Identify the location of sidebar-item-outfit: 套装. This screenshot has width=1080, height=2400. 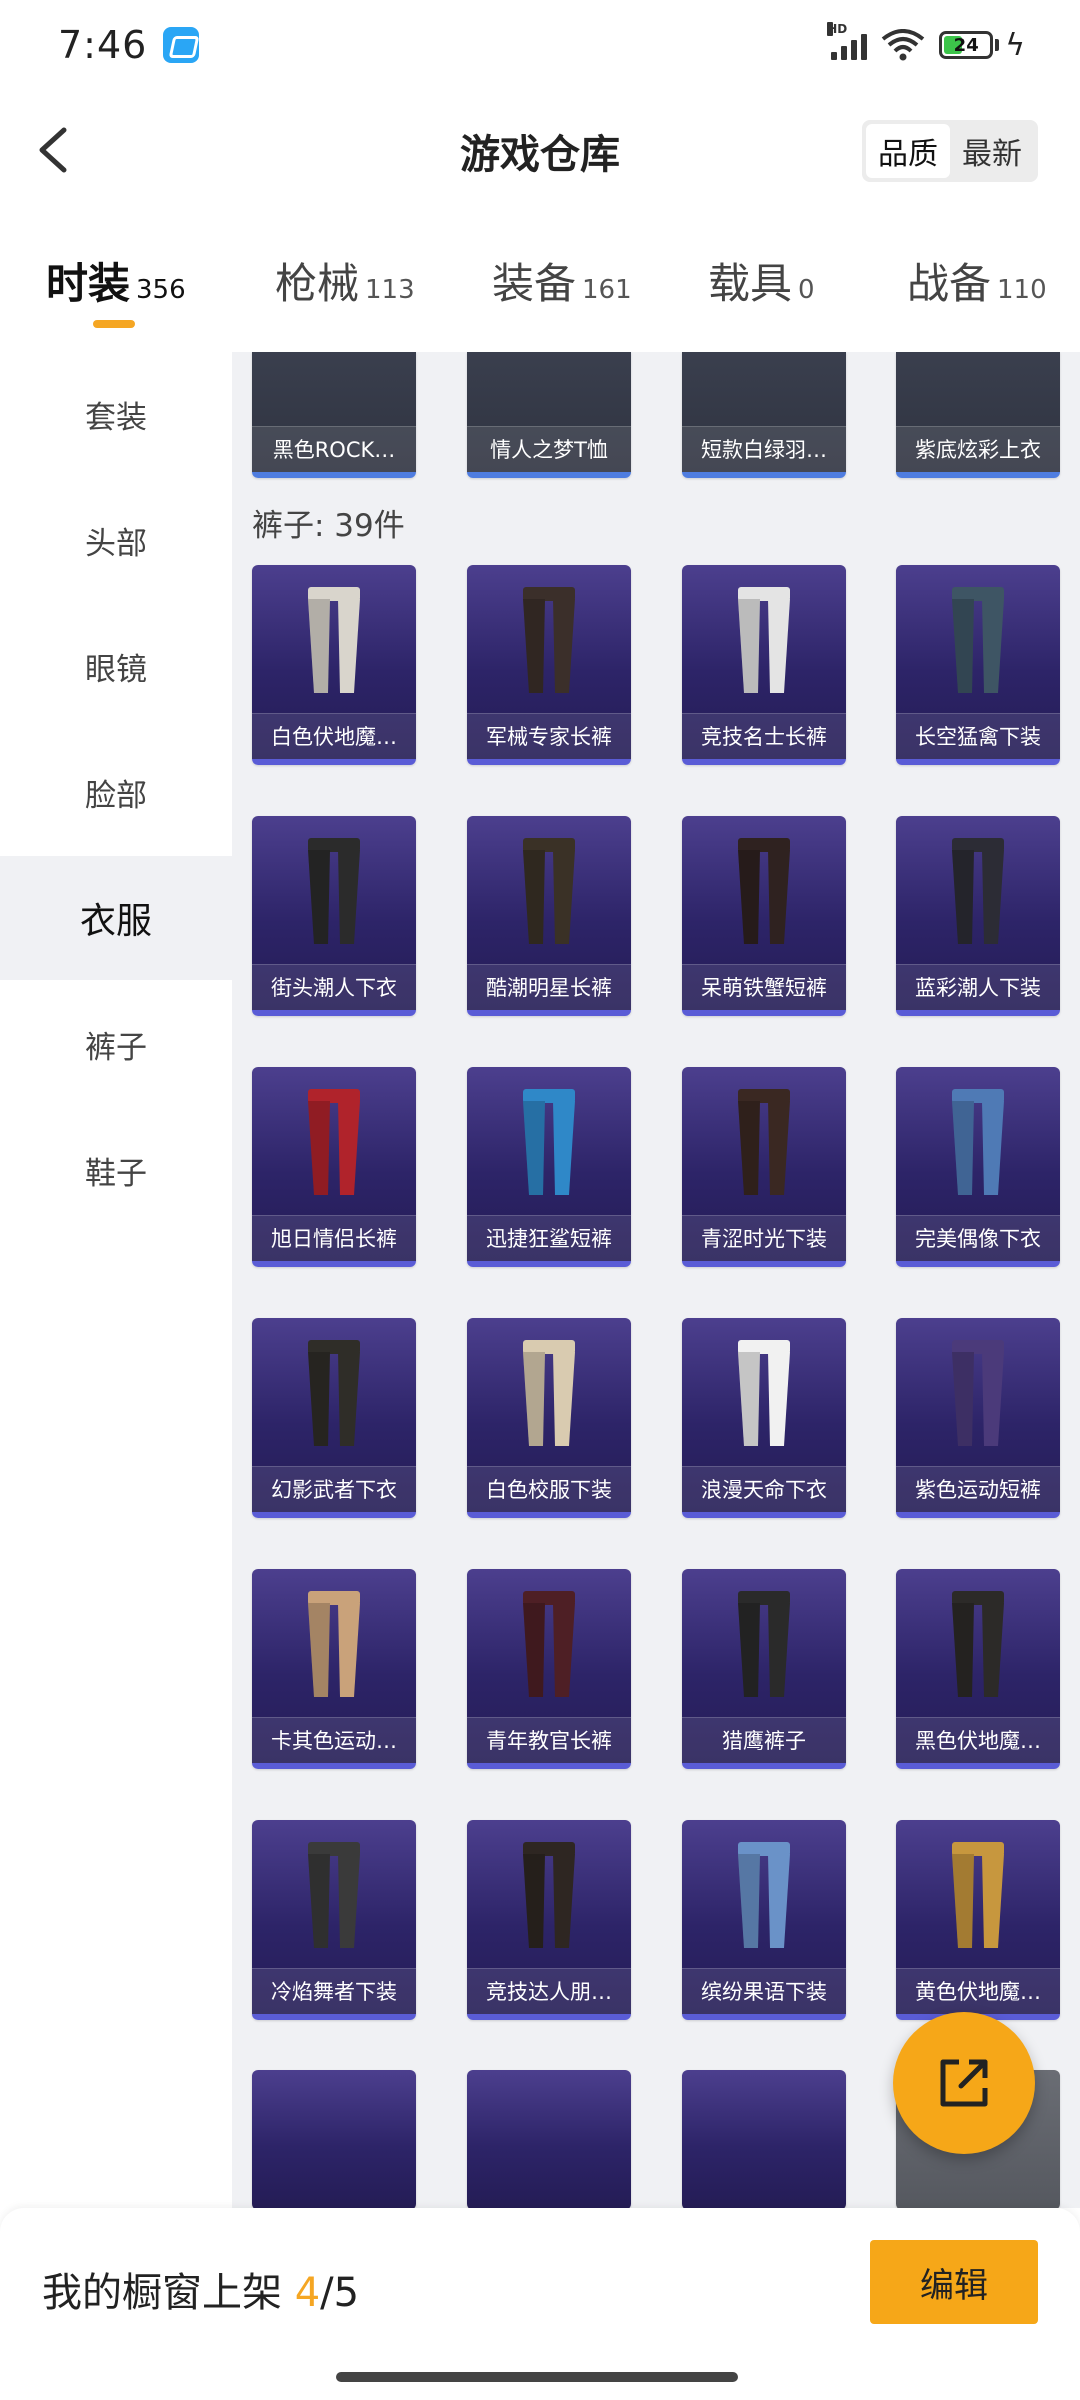
(116, 414).